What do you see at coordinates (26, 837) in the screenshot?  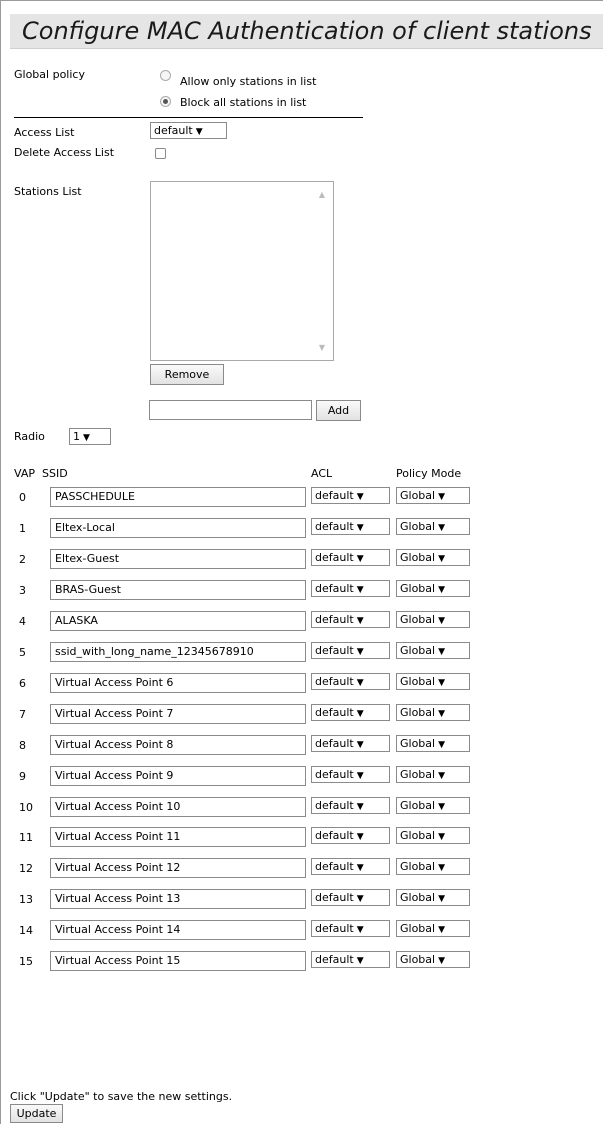 I see `vap-number: 11` at bounding box center [26, 837].